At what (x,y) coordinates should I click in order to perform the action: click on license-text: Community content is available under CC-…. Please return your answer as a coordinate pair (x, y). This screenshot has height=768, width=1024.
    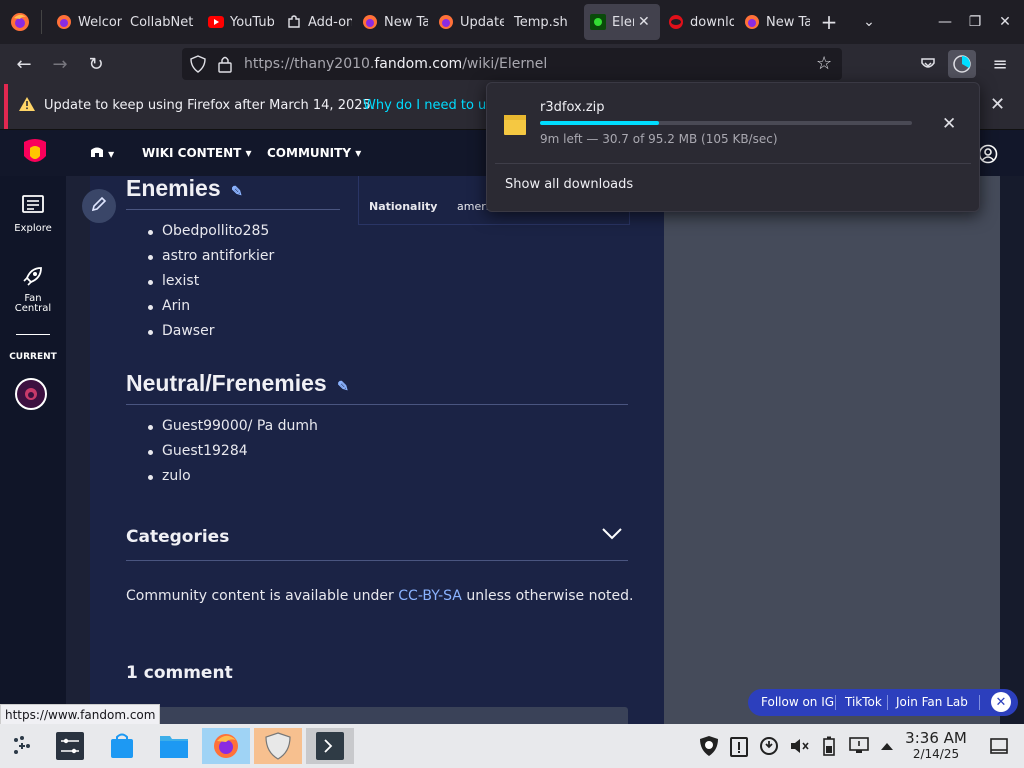
    Looking at the image, I should click on (380, 596).